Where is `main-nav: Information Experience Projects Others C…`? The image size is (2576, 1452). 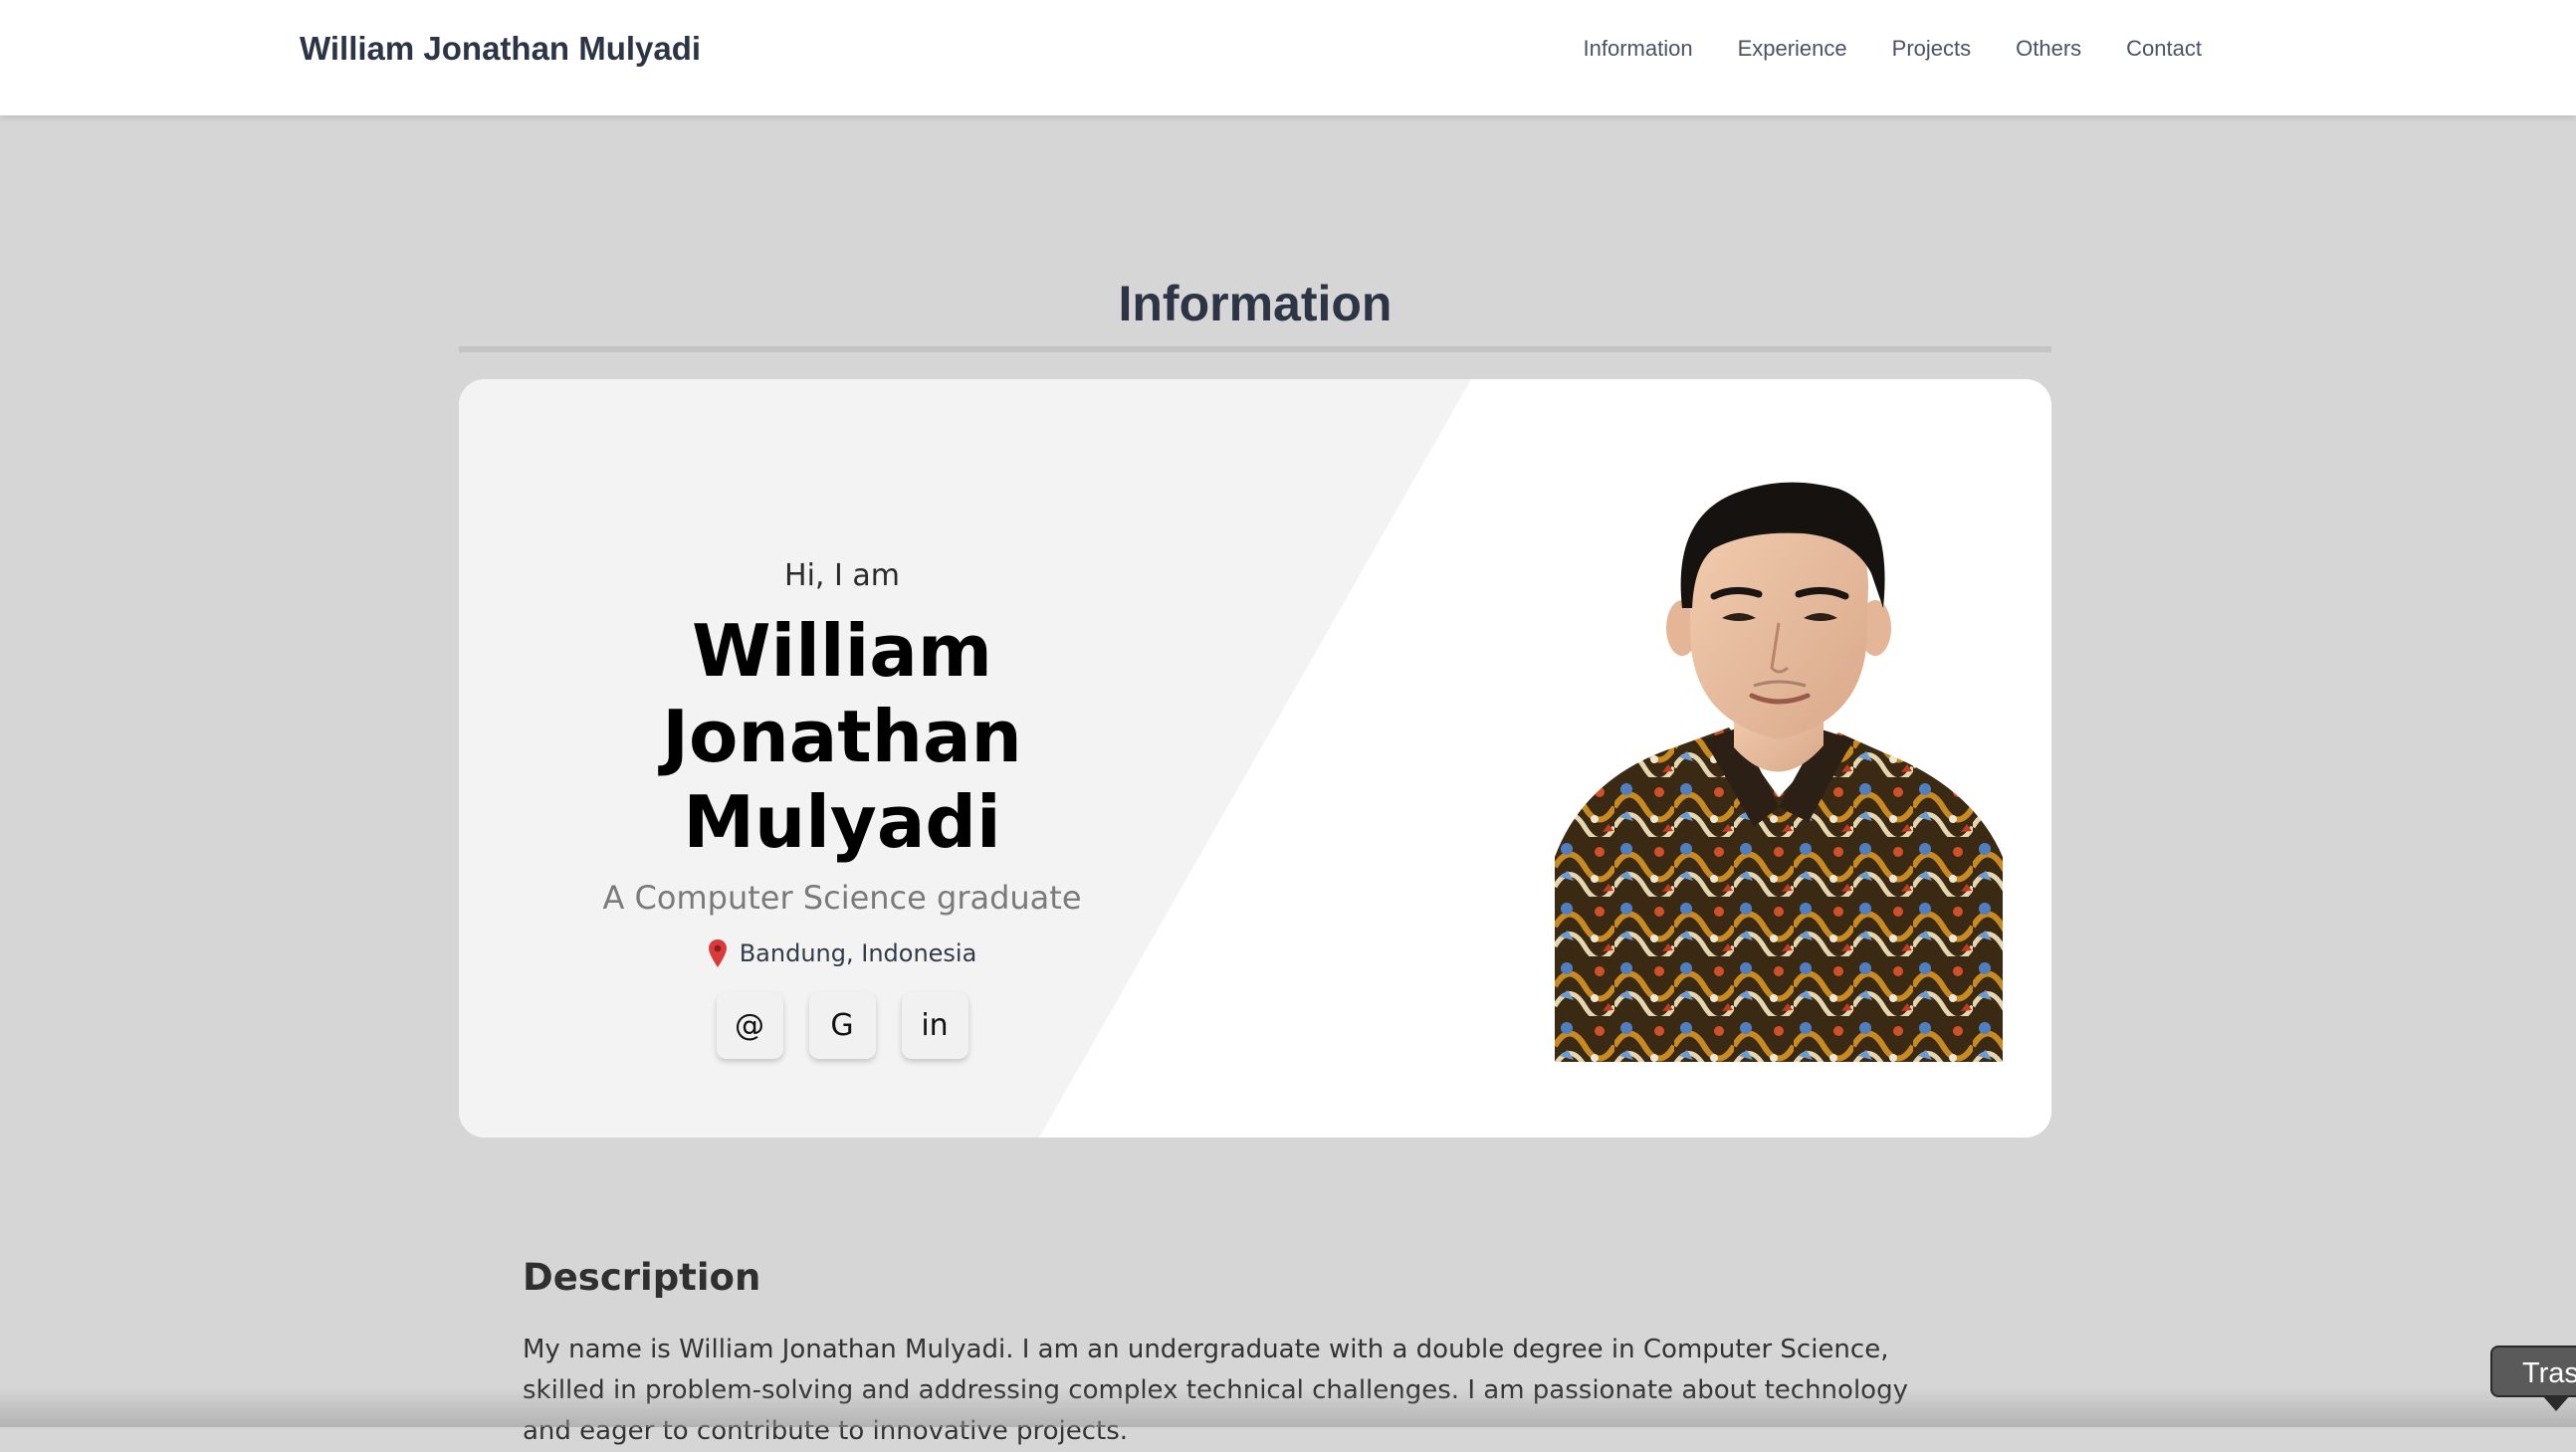
main-nav: Information Experience Projects Others C… is located at coordinates (1893, 49).